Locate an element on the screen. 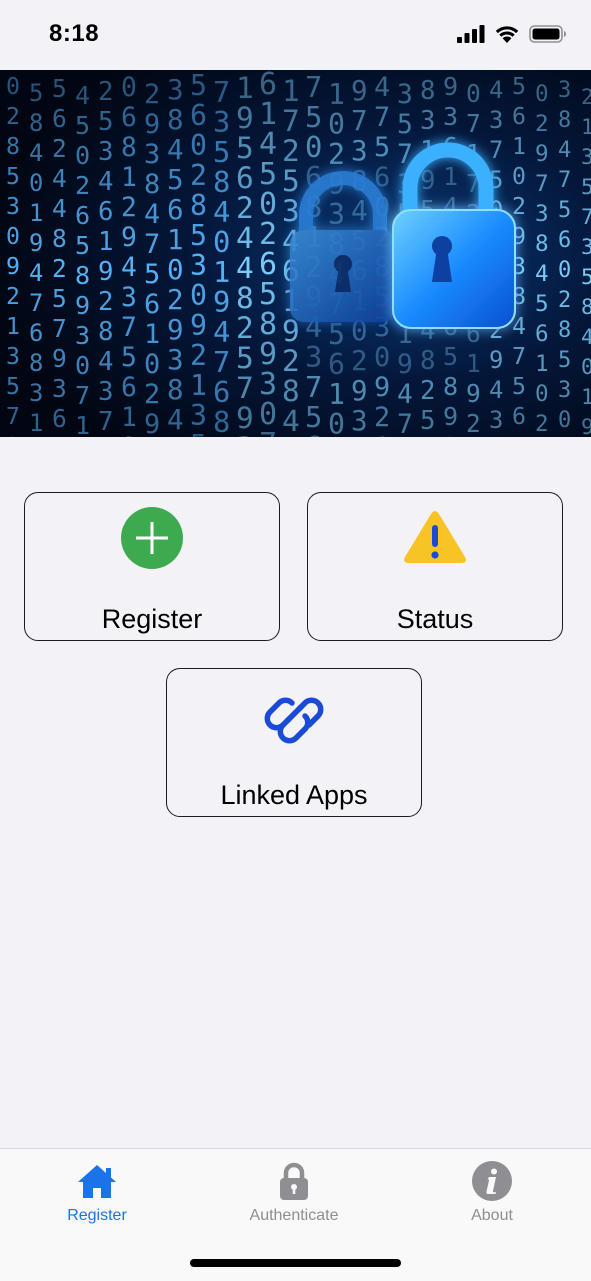  linked-apps-tile: Linked Apps is located at coordinates (294, 742).